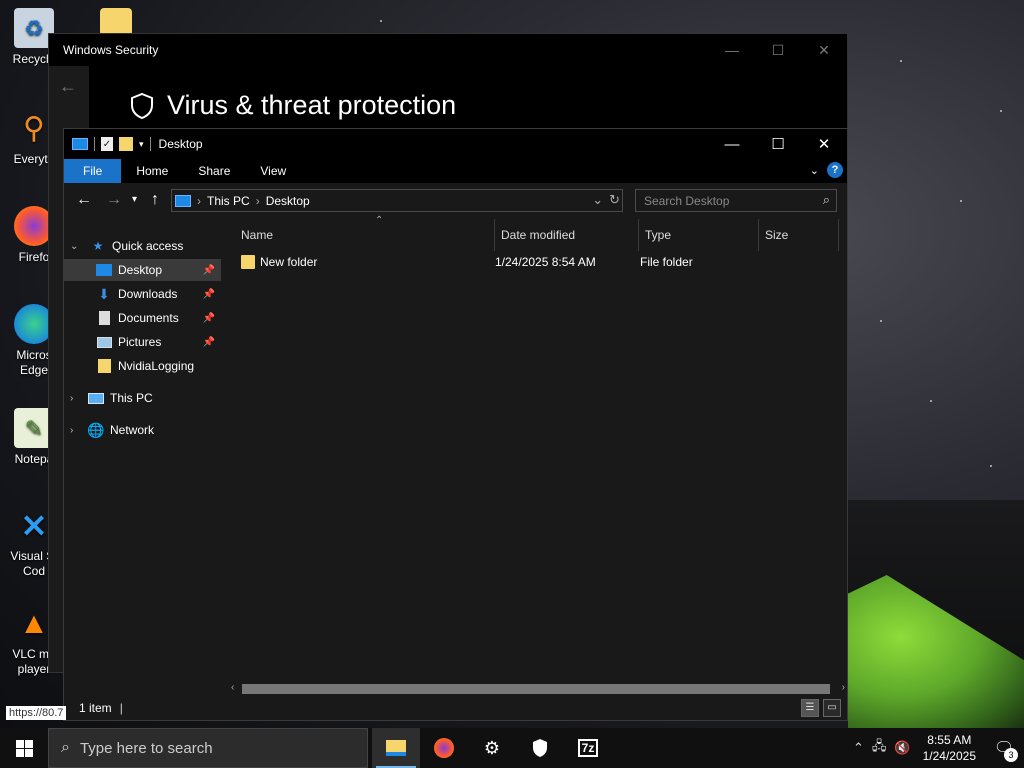 The height and width of the screenshot is (768, 1024). What do you see at coordinates (292, 105) in the screenshot?
I see `security-heading: Virus & threat protection` at bounding box center [292, 105].